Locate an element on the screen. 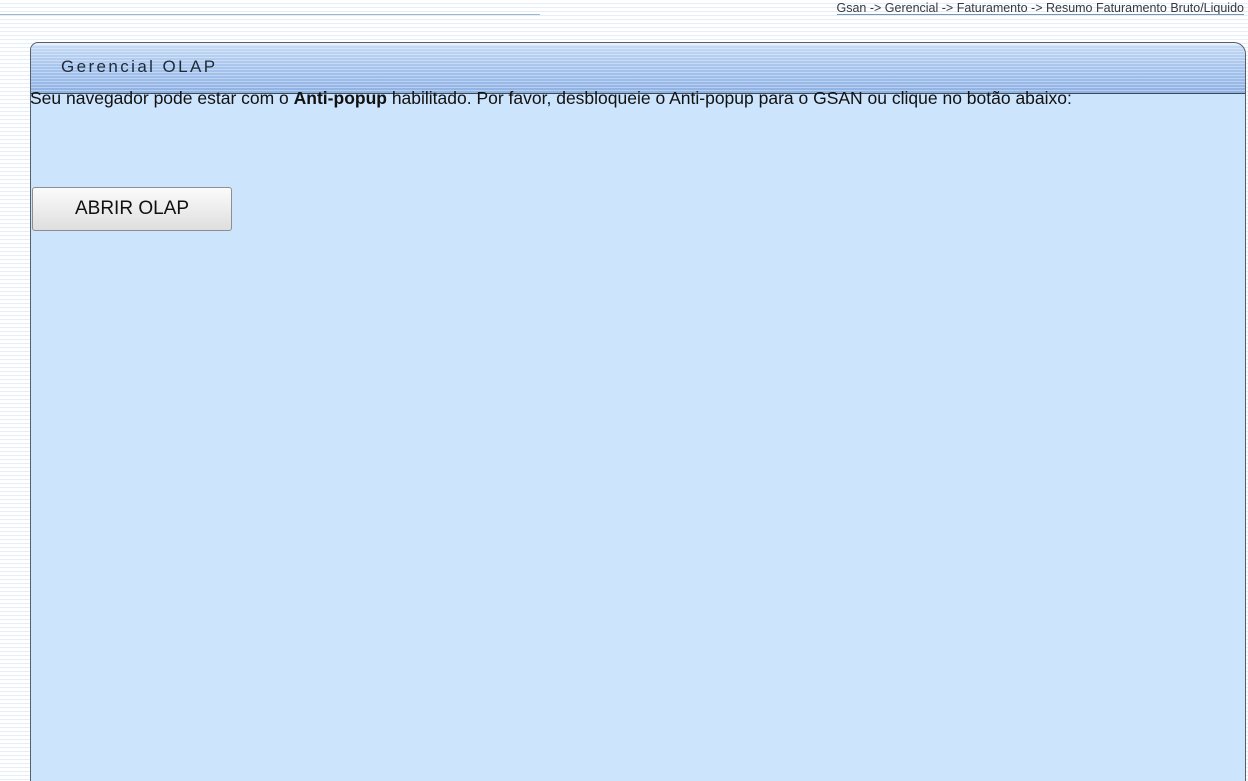 The height and width of the screenshot is (781, 1248). panel-title: Gerencial OLAP is located at coordinates (139, 66).